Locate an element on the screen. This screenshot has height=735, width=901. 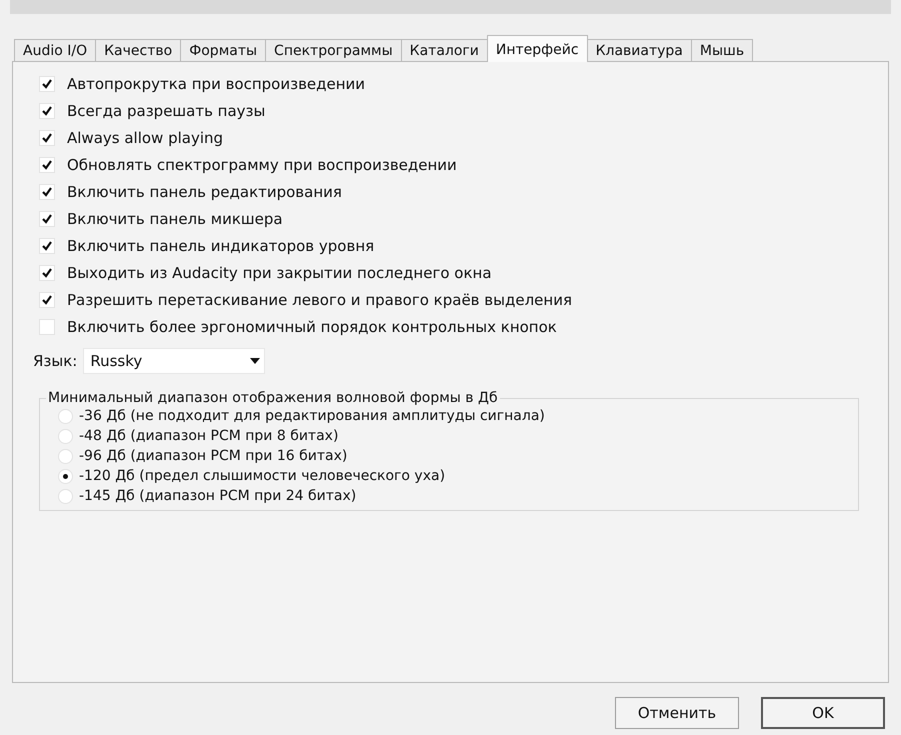
ok-button: OK is located at coordinates (823, 713).